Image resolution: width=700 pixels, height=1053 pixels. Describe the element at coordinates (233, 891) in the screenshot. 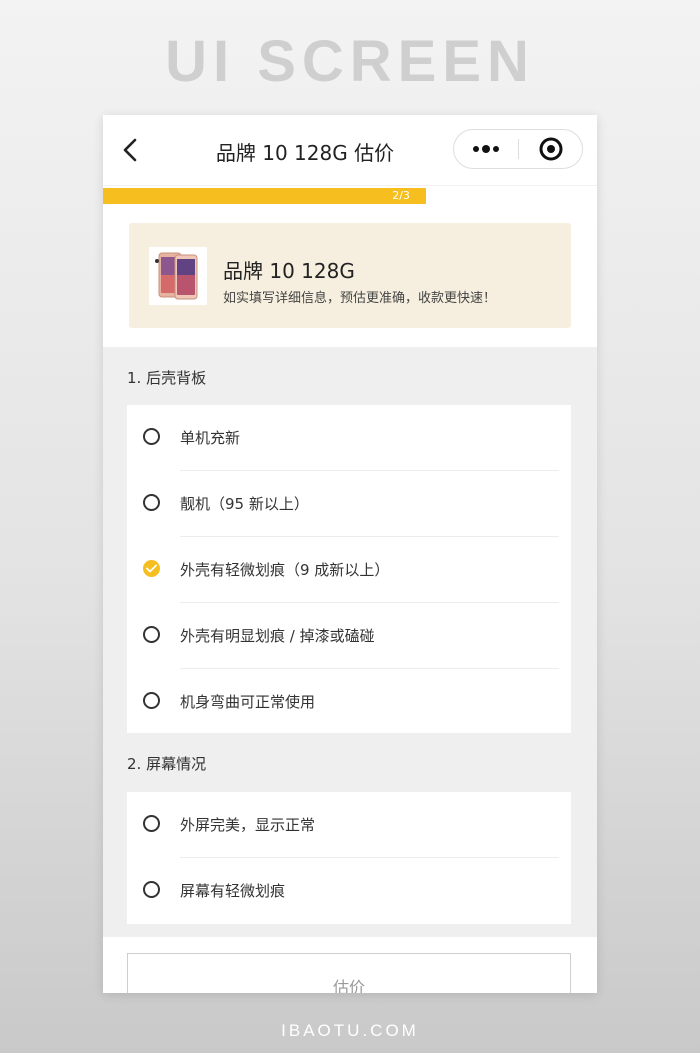

I see `option-label: 屏幕有轻微划痕` at that location.